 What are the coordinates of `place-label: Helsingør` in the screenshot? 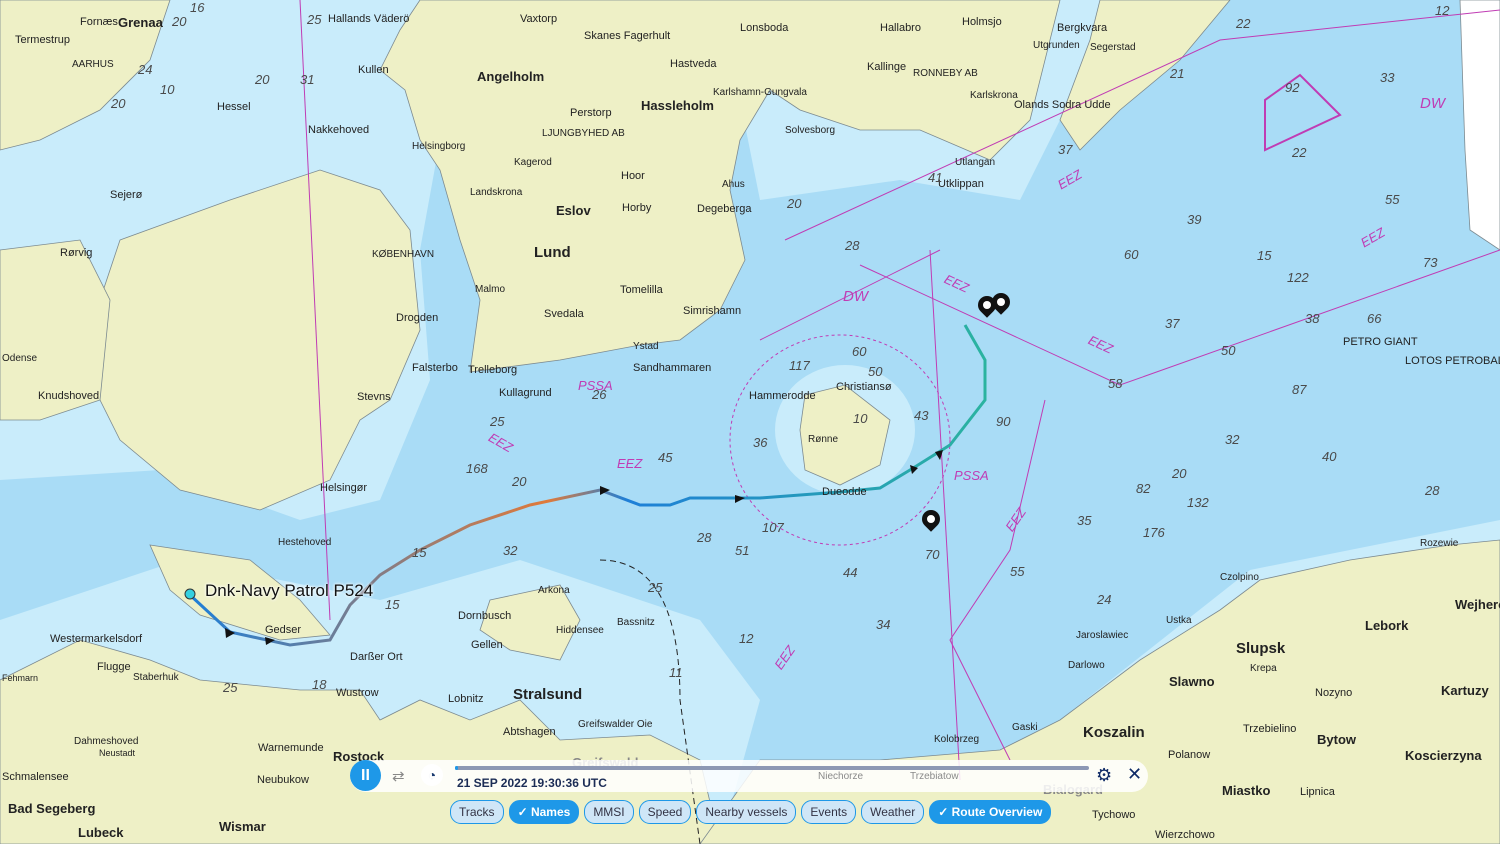 It's located at (344, 488).